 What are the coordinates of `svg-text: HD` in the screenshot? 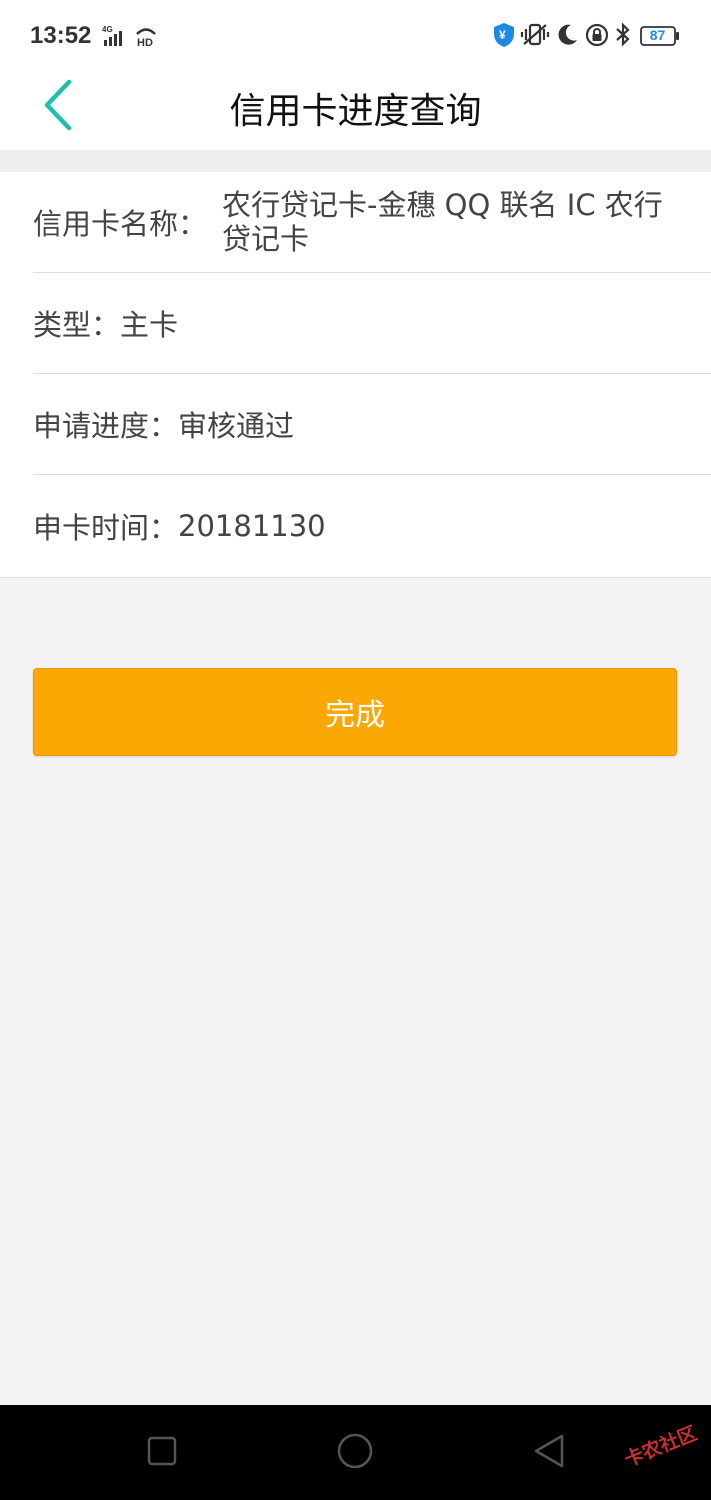 It's located at (145, 42).